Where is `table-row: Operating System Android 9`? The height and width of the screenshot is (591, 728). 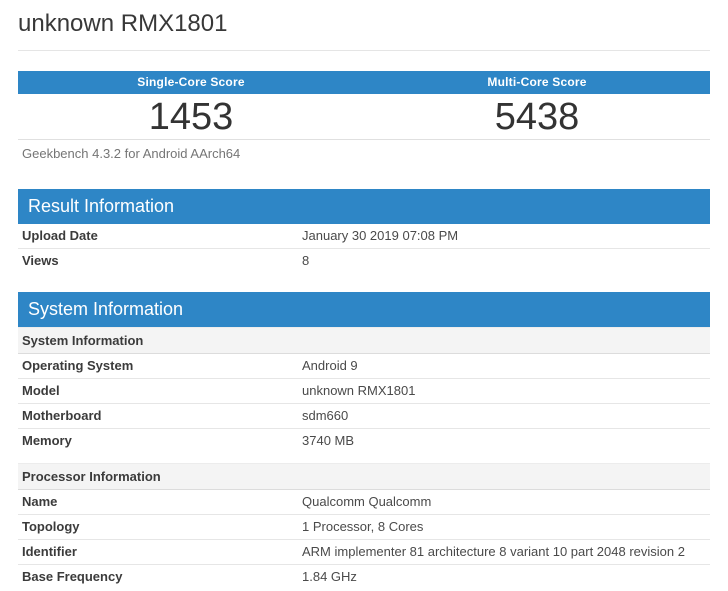 table-row: Operating System Android 9 is located at coordinates (364, 366).